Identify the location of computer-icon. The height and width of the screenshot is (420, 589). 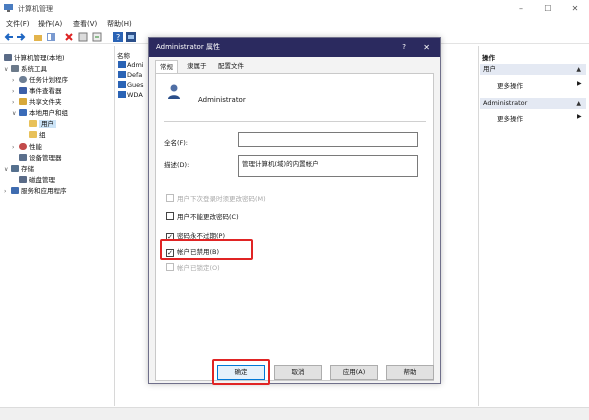
(8, 57).